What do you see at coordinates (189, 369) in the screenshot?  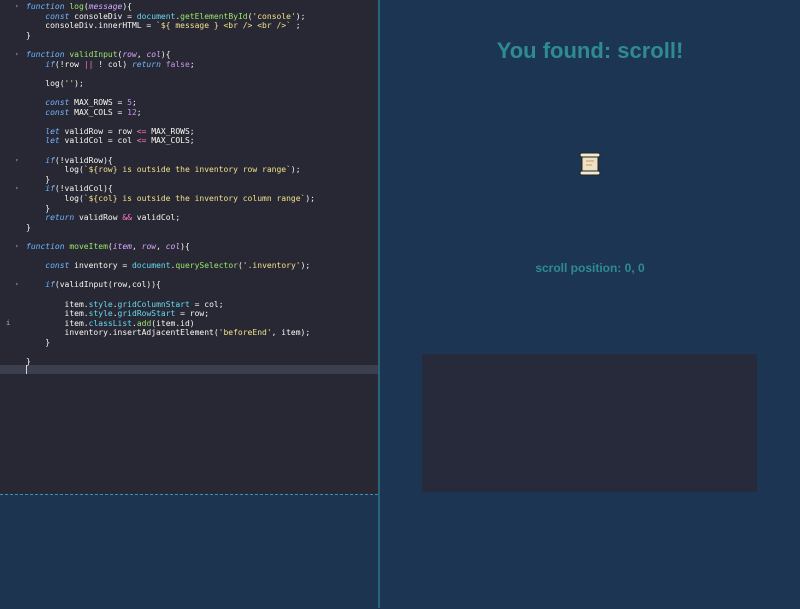 I see `active-line-highlight` at bounding box center [189, 369].